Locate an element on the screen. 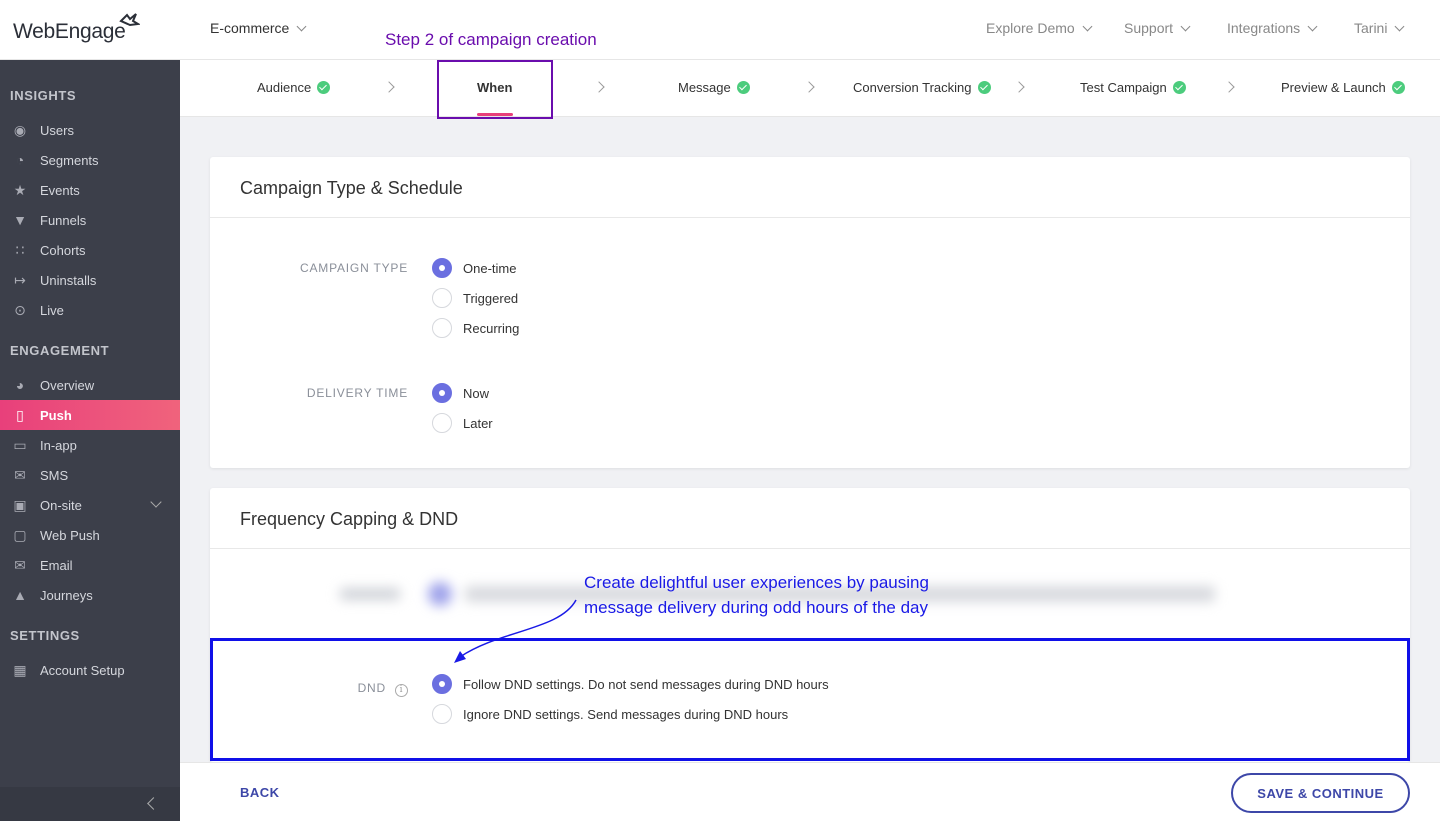 Image resolution: width=1440 pixels, height=821 pixels. window-icon: ▣ is located at coordinates (20, 504).